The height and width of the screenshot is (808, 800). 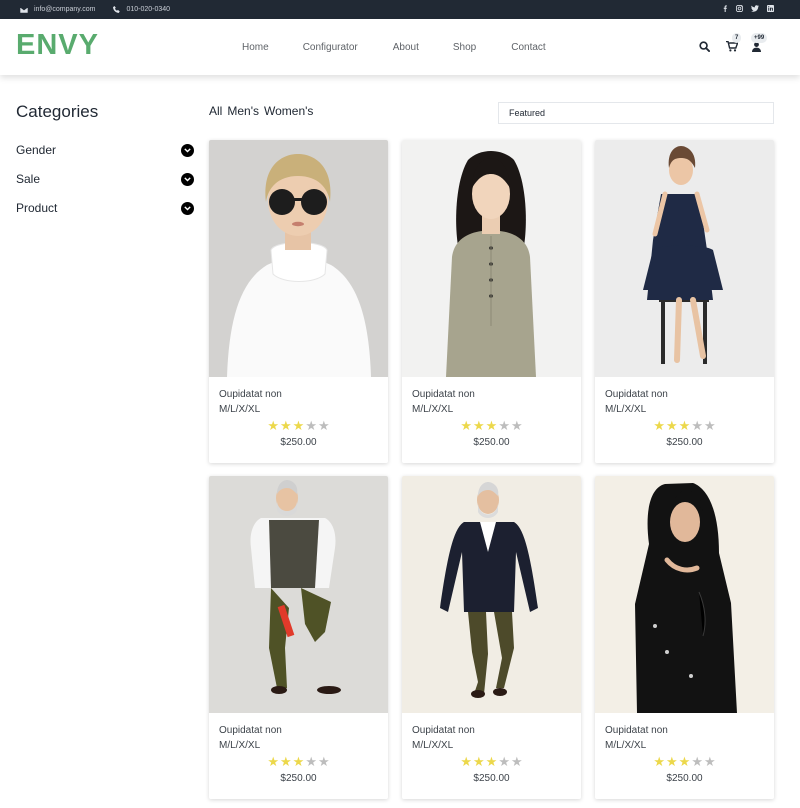 What do you see at coordinates (755, 9) in the screenshot?
I see `twitter-icon` at bounding box center [755, 9].